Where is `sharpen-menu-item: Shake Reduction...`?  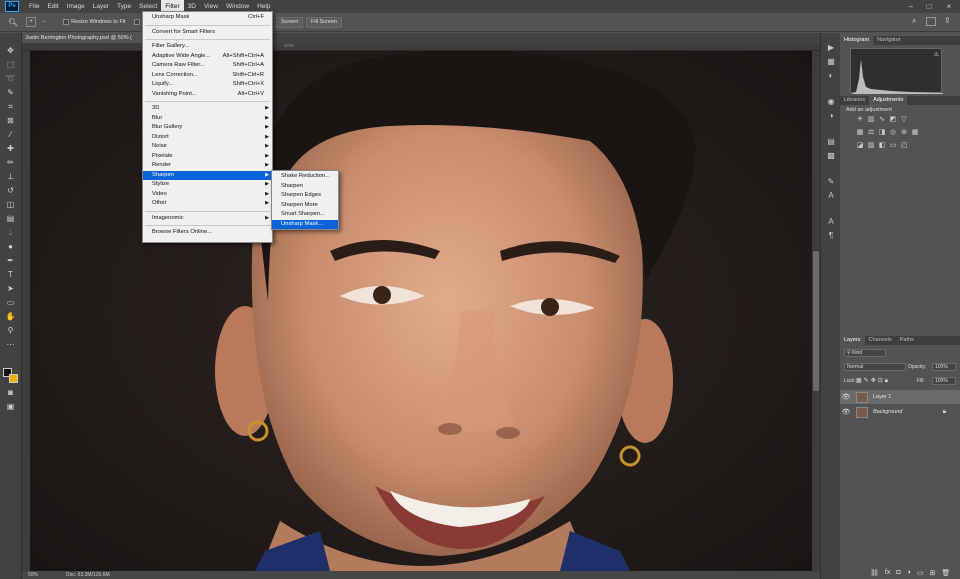 sharpen-menu-item: Shake Reduction... is located at coordinates (305, 177).